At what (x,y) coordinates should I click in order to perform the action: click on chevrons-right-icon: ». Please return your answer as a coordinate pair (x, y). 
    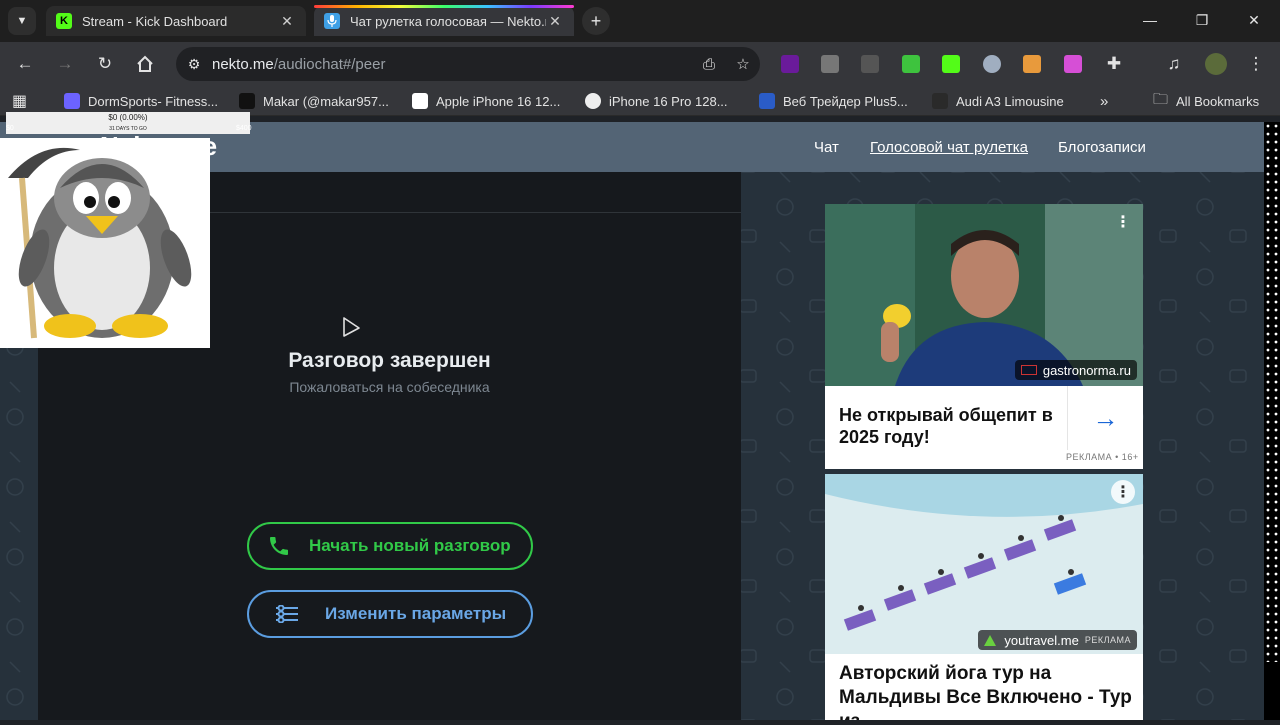
    Looking at the image, I should click on (1104, 101).